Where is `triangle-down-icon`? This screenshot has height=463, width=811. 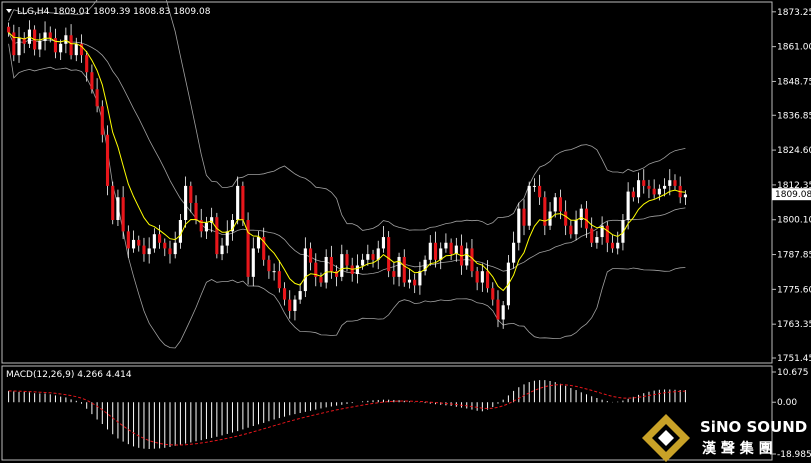
triangle-down-icon is located at coordinates (9, 11).